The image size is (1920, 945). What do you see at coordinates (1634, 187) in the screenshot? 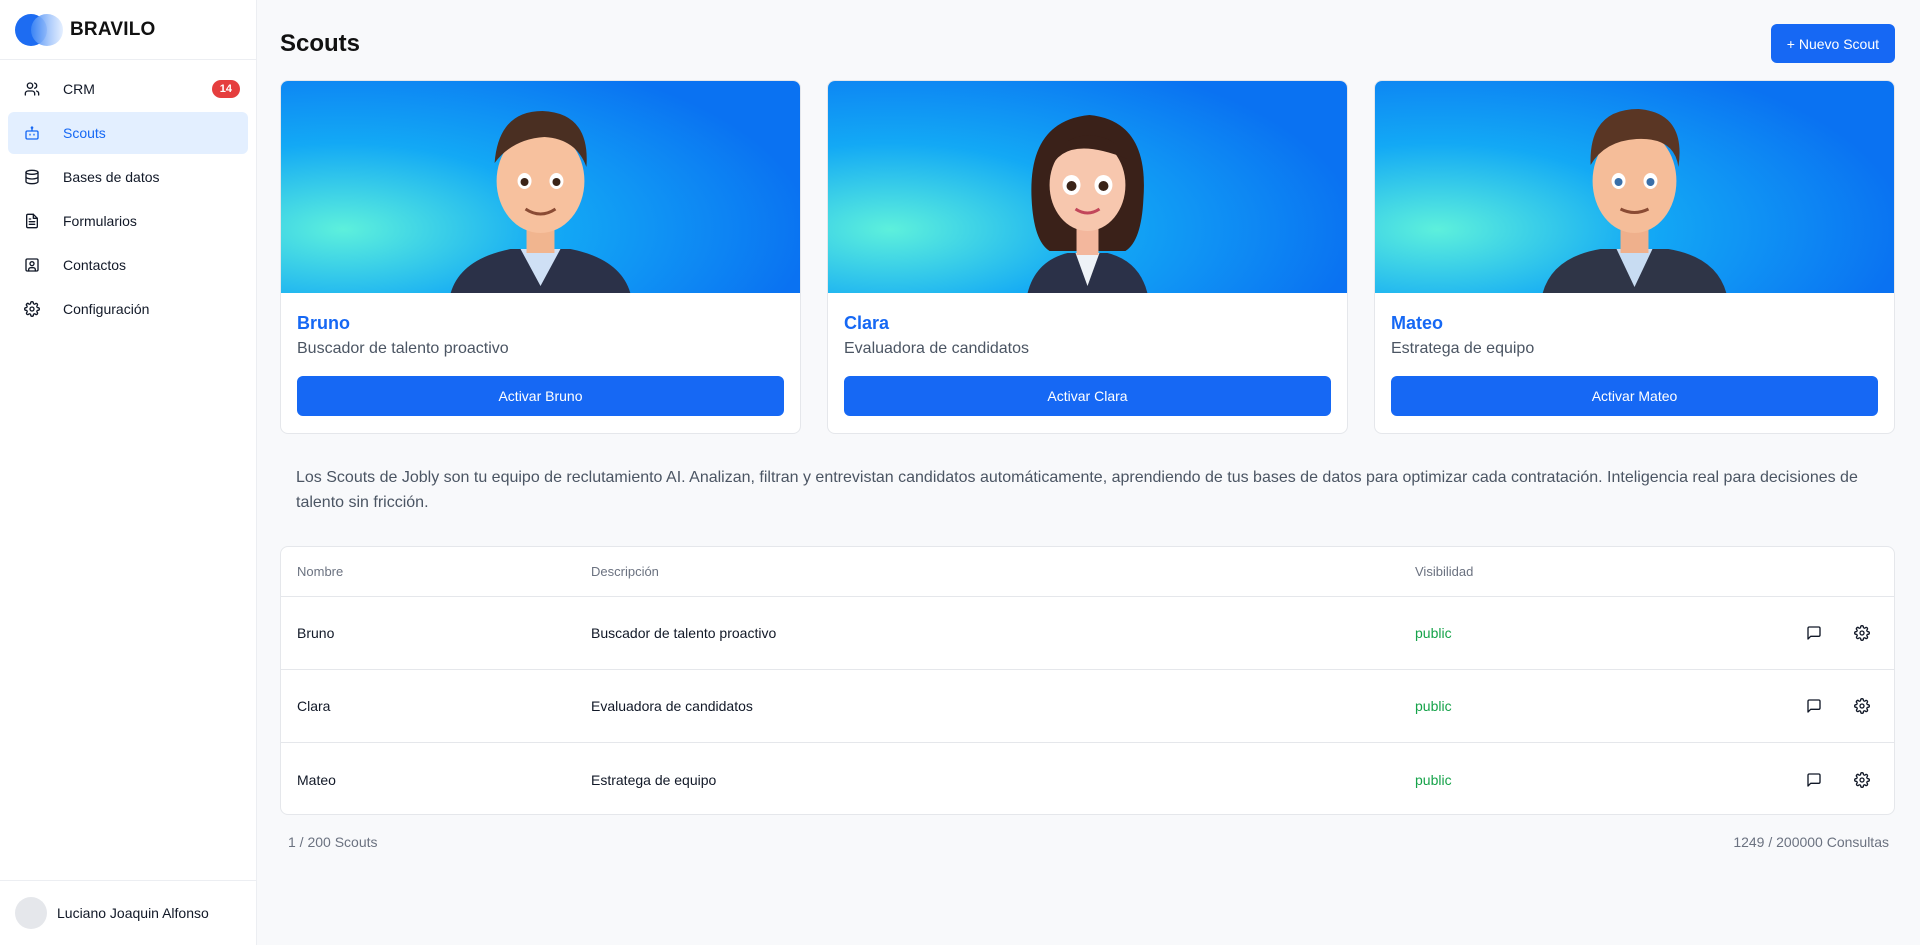
I see `scout-avatar-mateo` at bounding box center [1634, 187].